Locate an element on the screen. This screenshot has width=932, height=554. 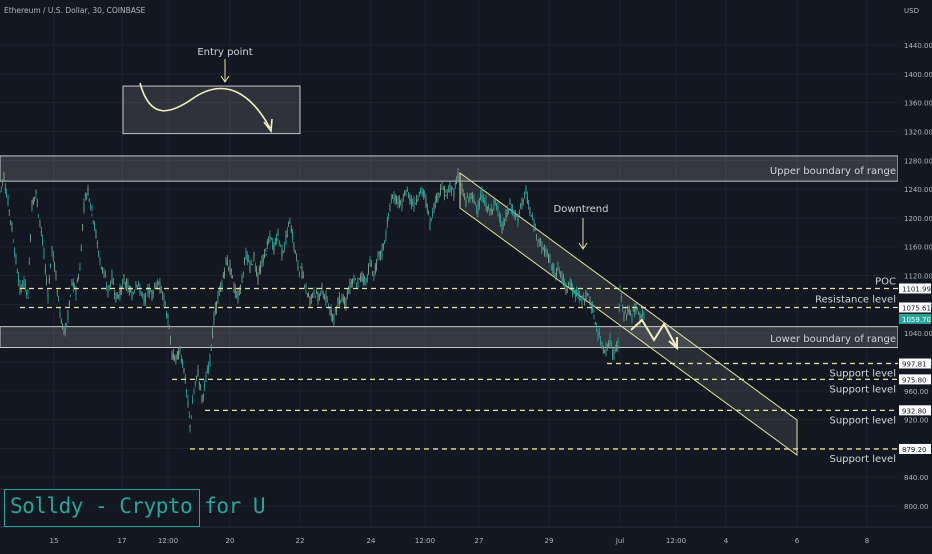
range-zone is located at coordinates (449, 337).